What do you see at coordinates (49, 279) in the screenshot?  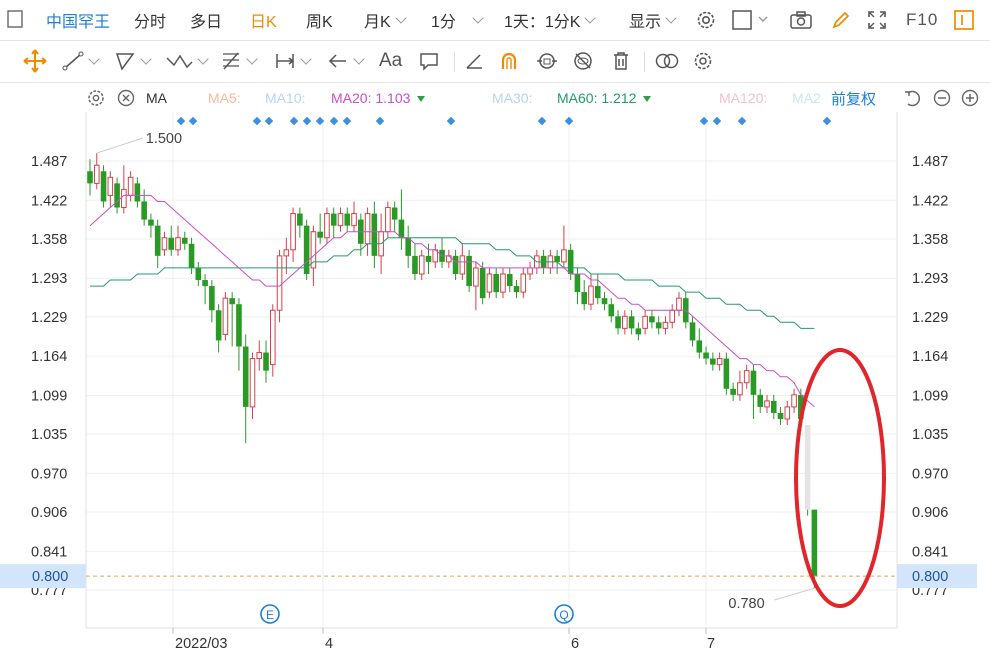 I see `y-tick-label: 1.293` at bounding box center [49, 279].